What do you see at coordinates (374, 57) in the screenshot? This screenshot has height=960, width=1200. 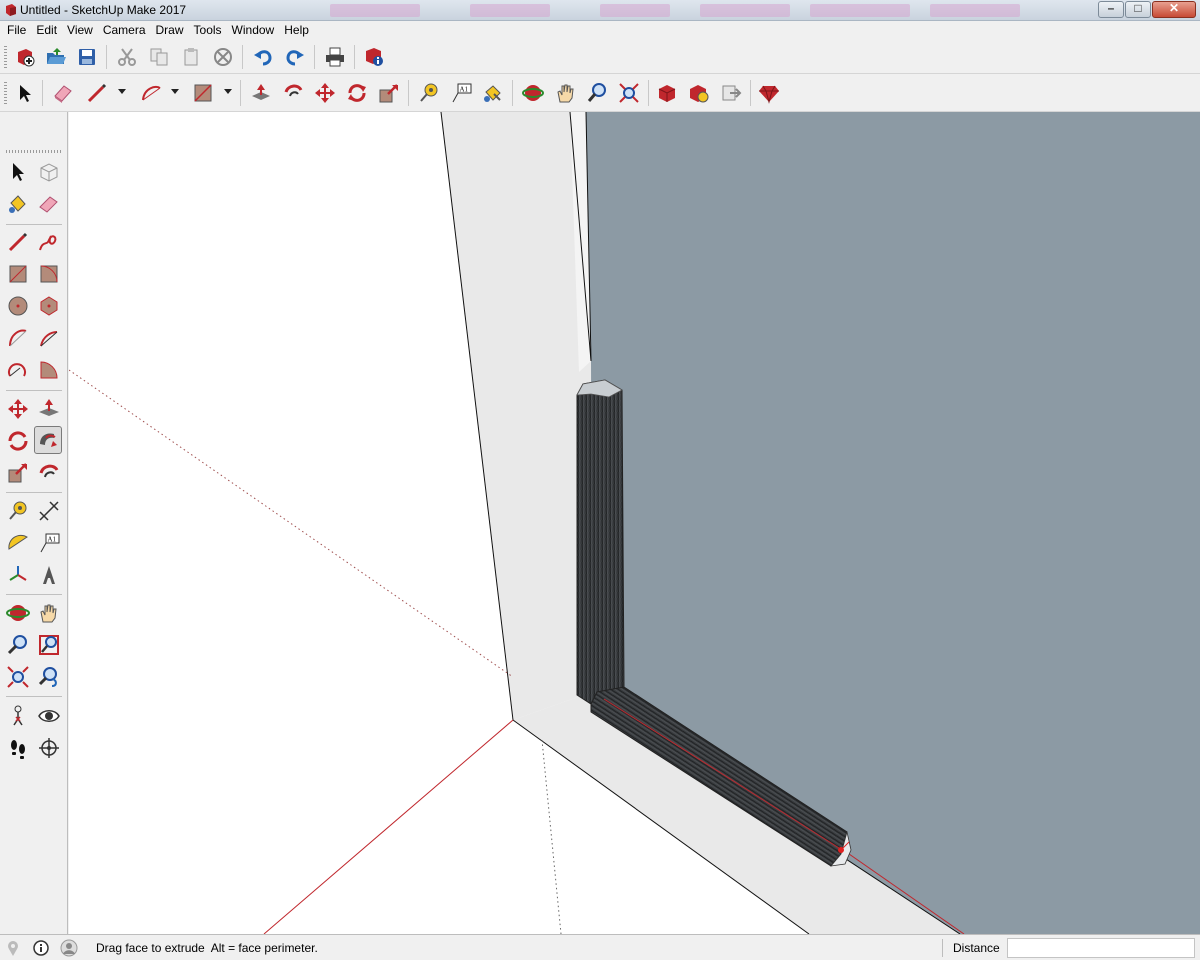 I see `model-info-icon` at bounding box center [374, 57].